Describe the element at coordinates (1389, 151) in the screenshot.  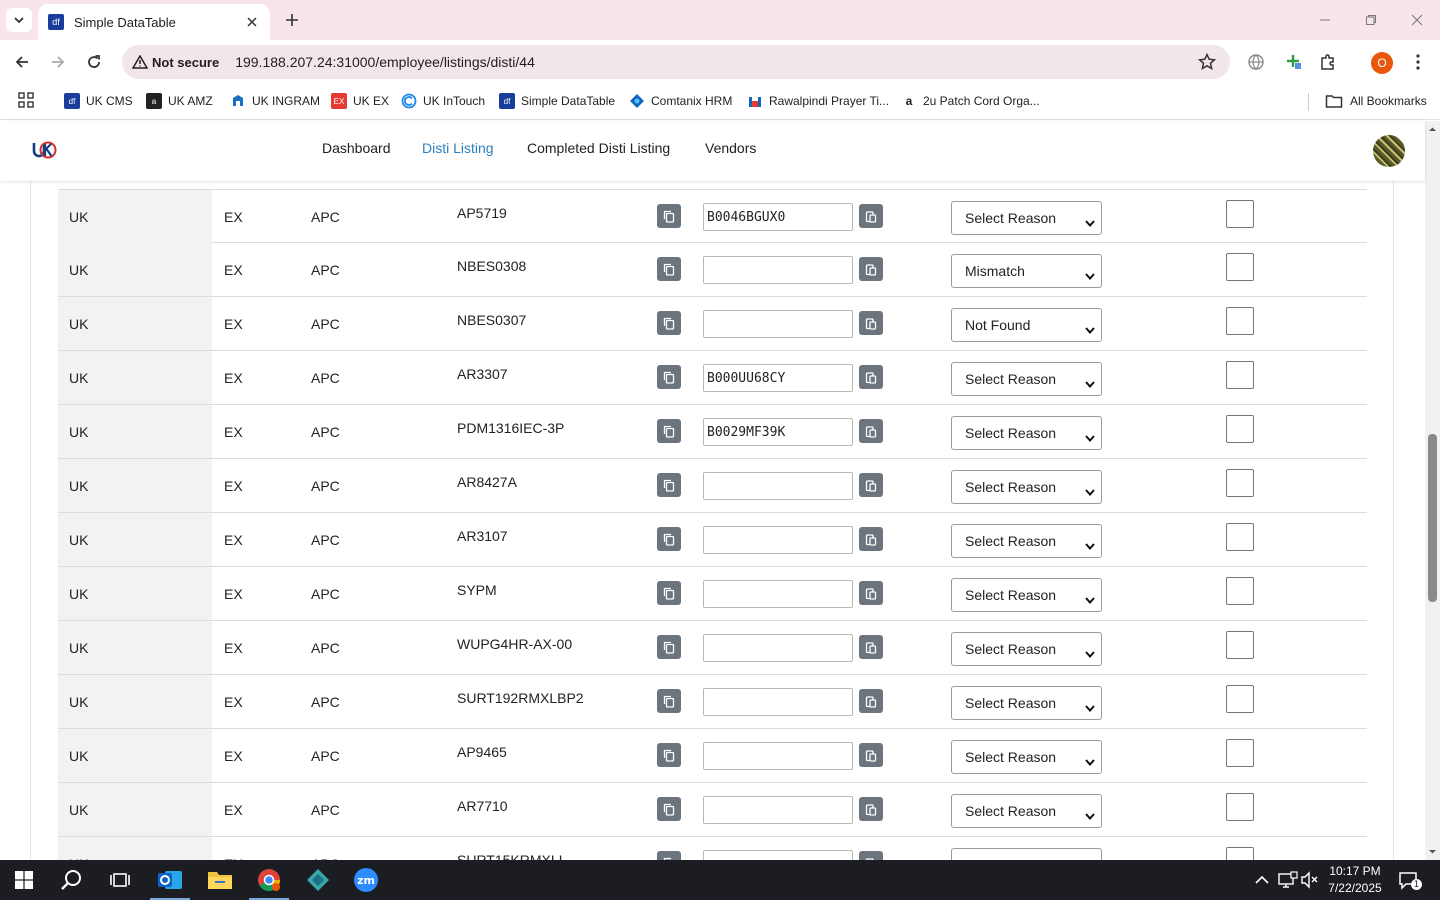
I see `user-avatar` at that location.